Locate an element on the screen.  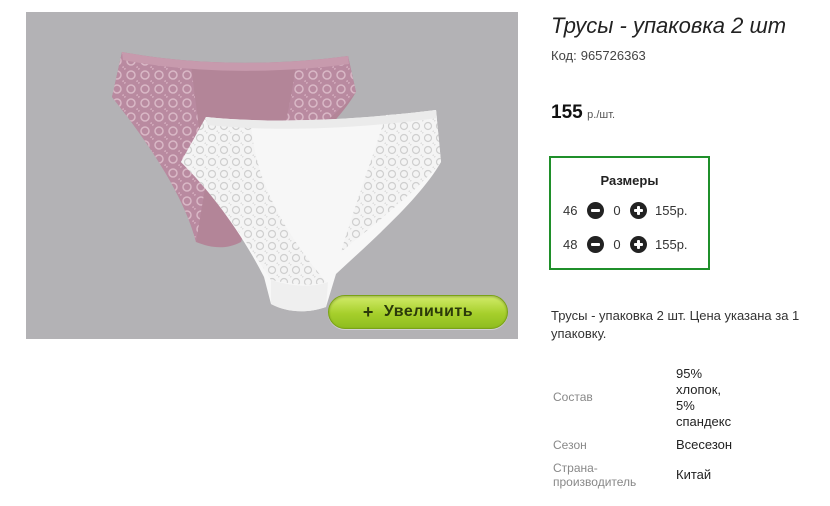
composition-label: Состав is located at coordinates (573, 397).